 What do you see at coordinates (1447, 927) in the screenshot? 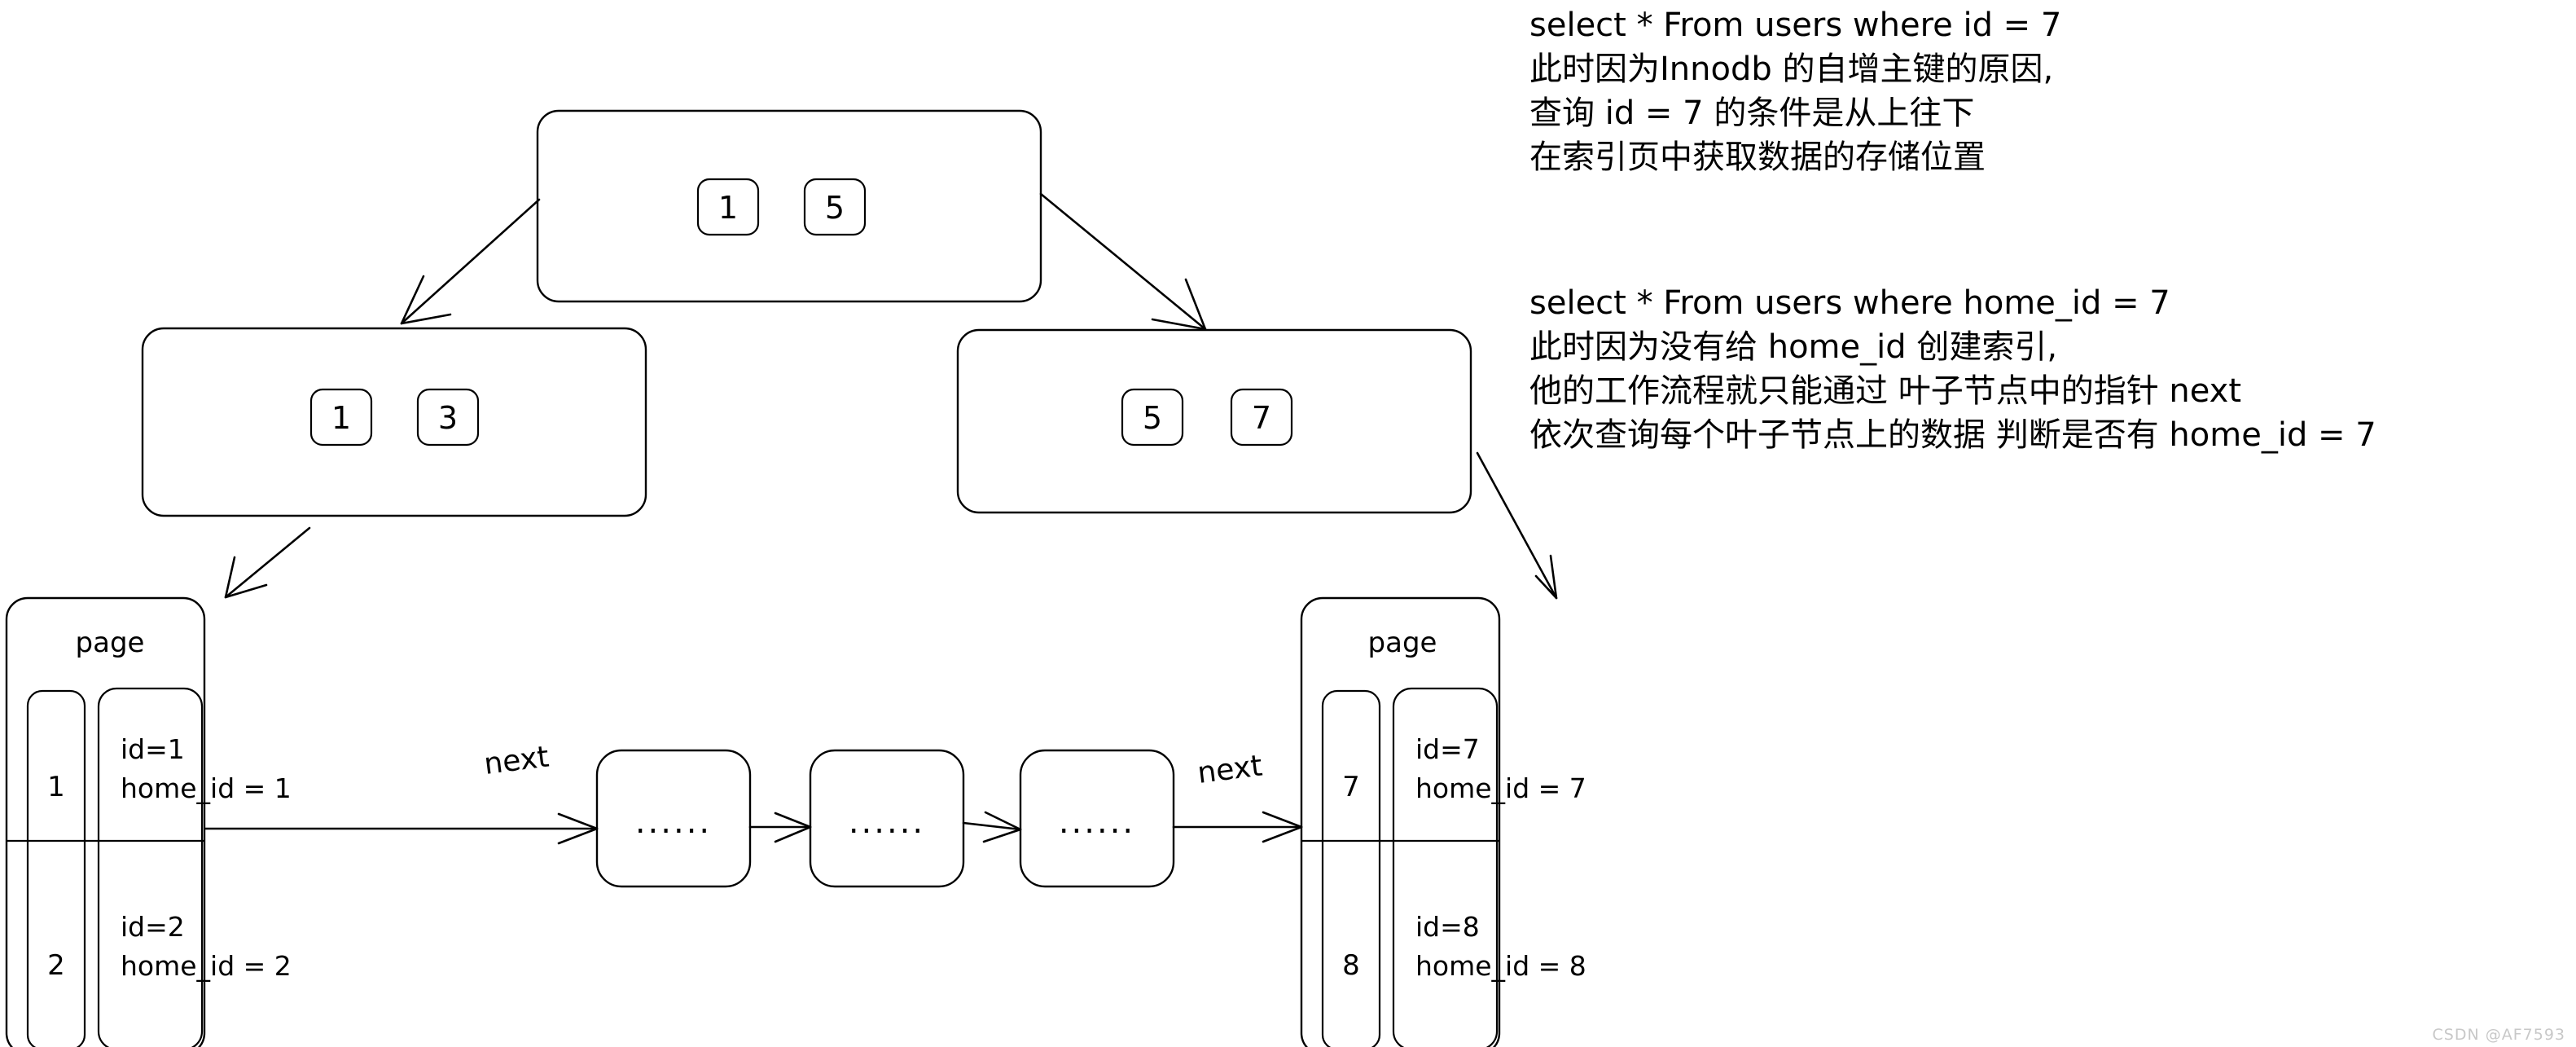
I see `right-page-record-1-line1: id=8` at bounding box center [1447, 927].